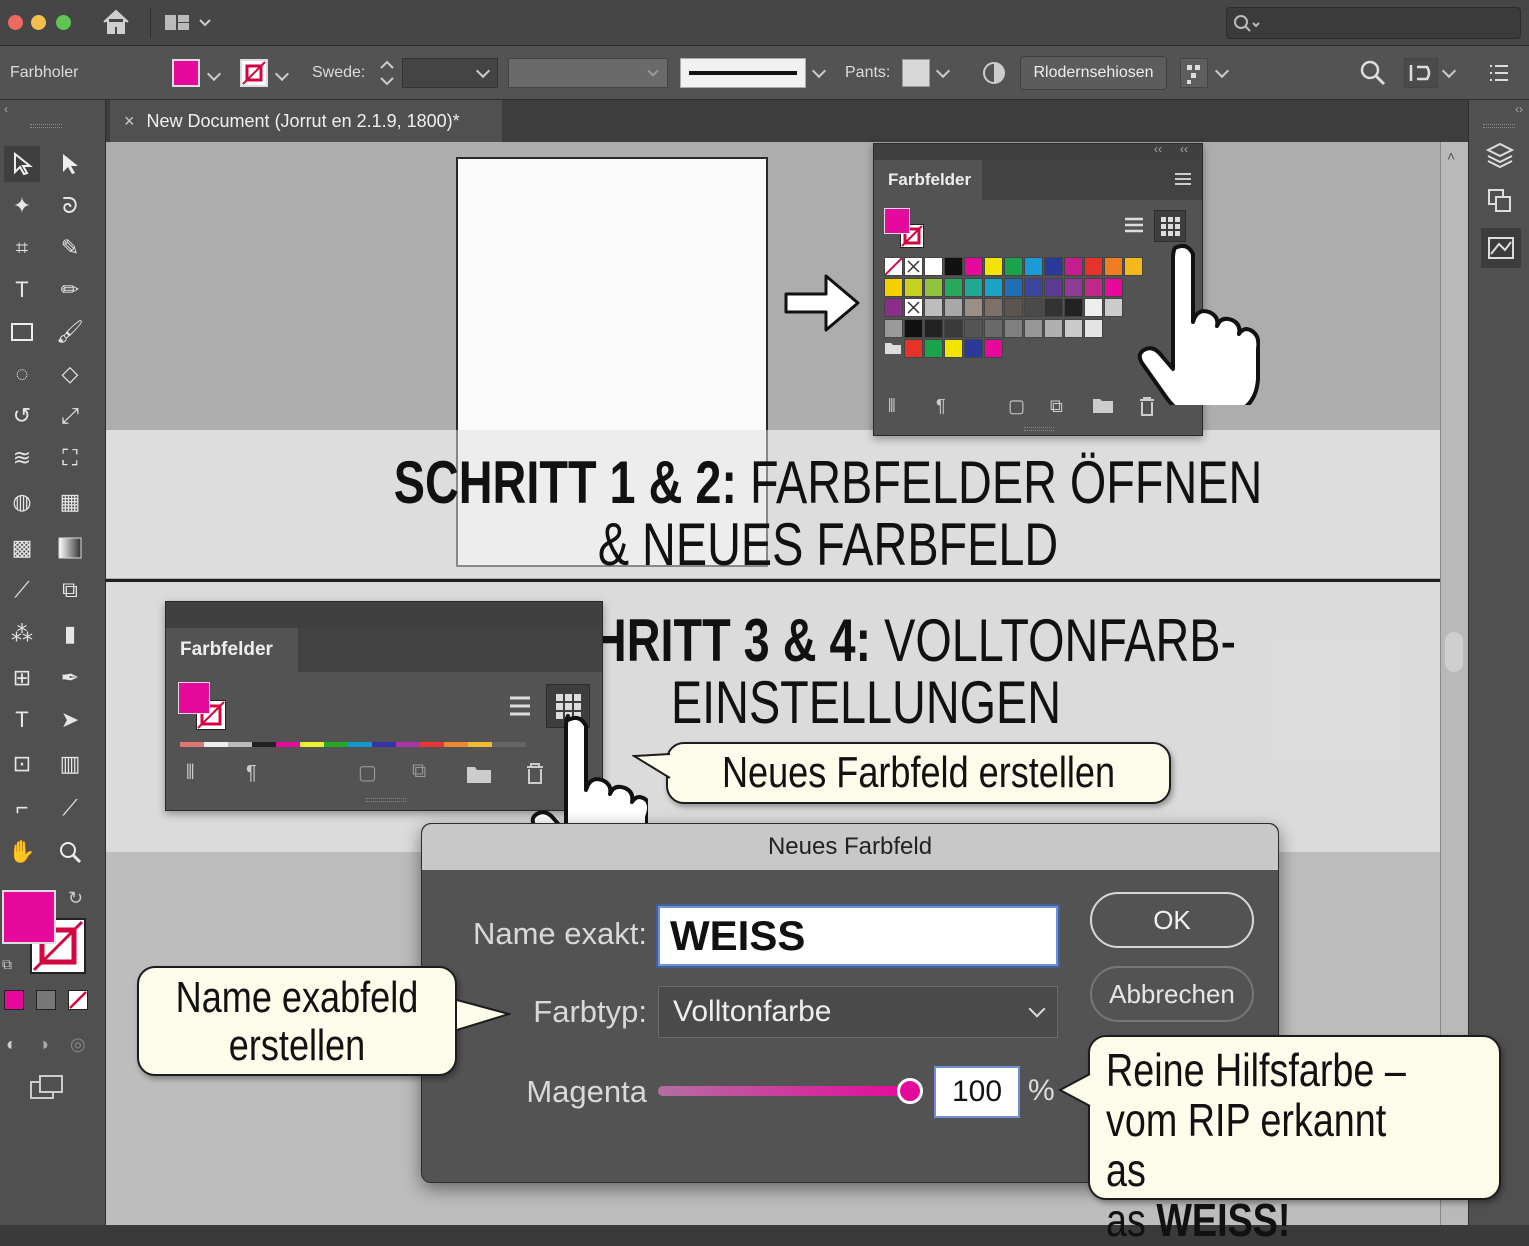 The height and width of the screenshot is (1246, 1529). What do you see at coordinates (1499, 73) in the screenshot?
I see `panel-menu-icon` at bounding box center [1499, 73].